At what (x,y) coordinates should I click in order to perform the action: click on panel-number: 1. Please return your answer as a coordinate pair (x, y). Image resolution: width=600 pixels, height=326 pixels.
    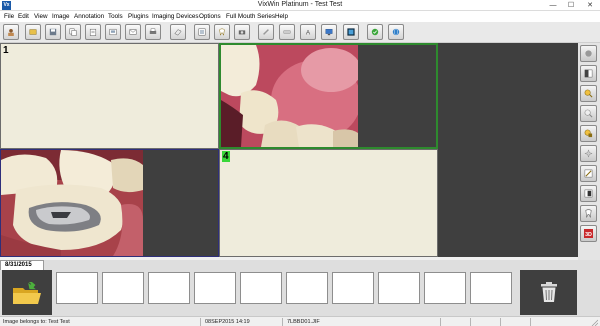
    Looking at the image, I should click on (6, 50).